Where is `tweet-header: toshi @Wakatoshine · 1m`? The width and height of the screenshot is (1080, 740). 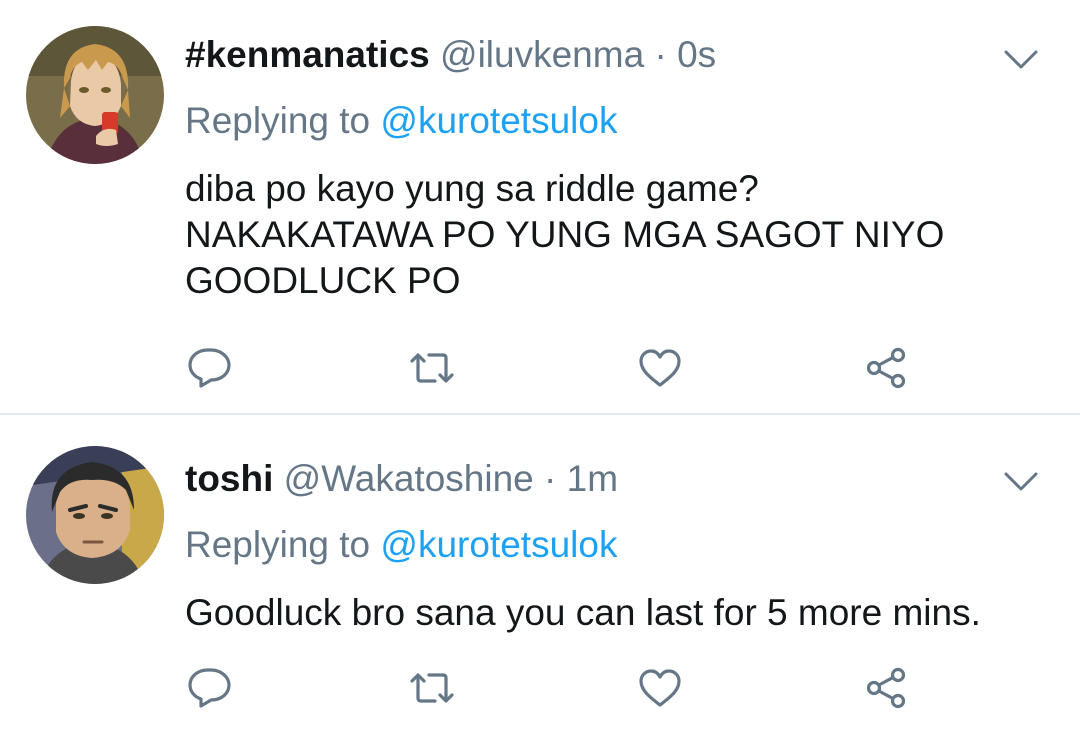
tweet-header: toshi @Wakatoshine · 1m is located at coordinates (617, 479).